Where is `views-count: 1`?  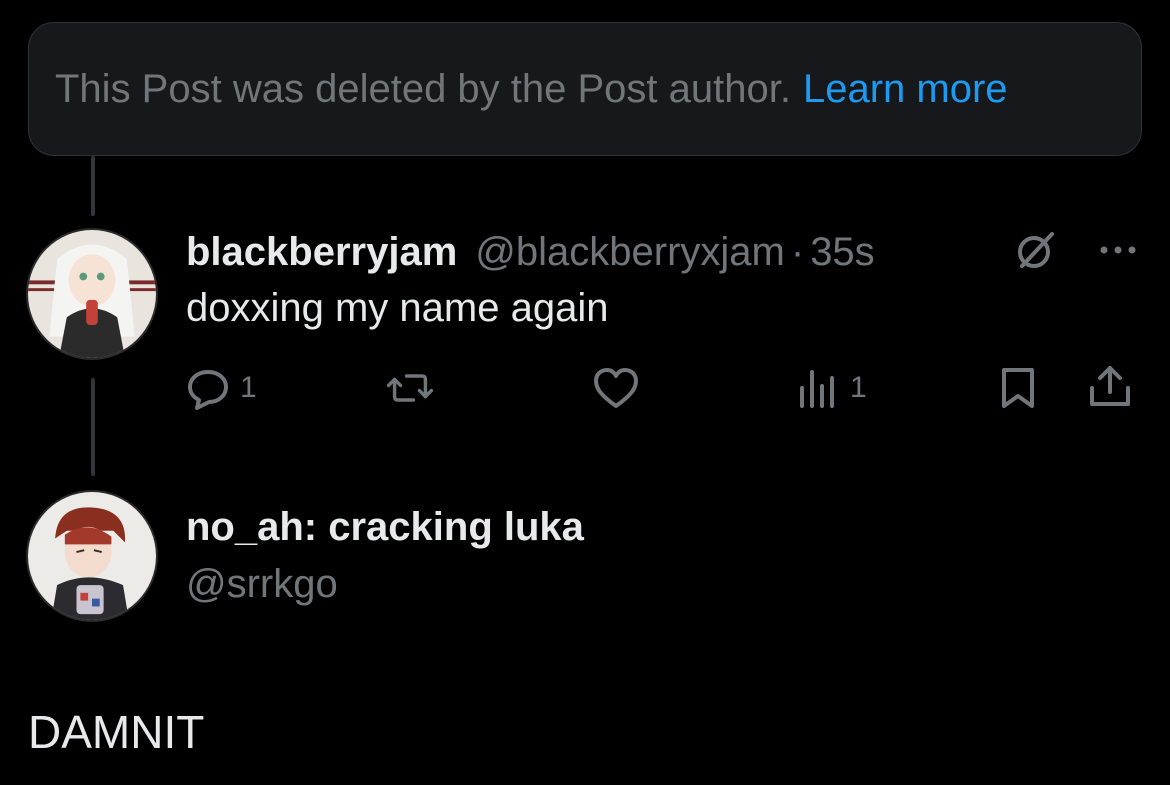 views-count: 1 is located at coordinates (858, 387).